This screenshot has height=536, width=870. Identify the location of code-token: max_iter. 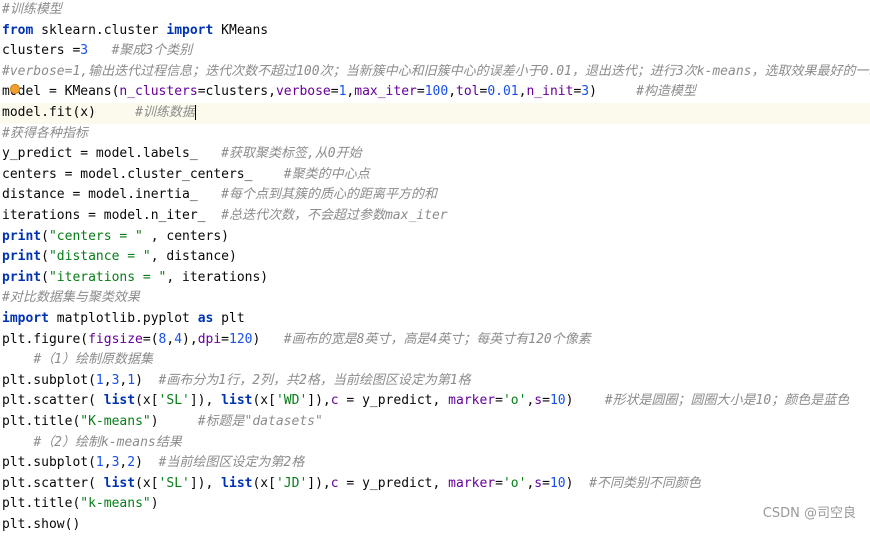
(385, 92).